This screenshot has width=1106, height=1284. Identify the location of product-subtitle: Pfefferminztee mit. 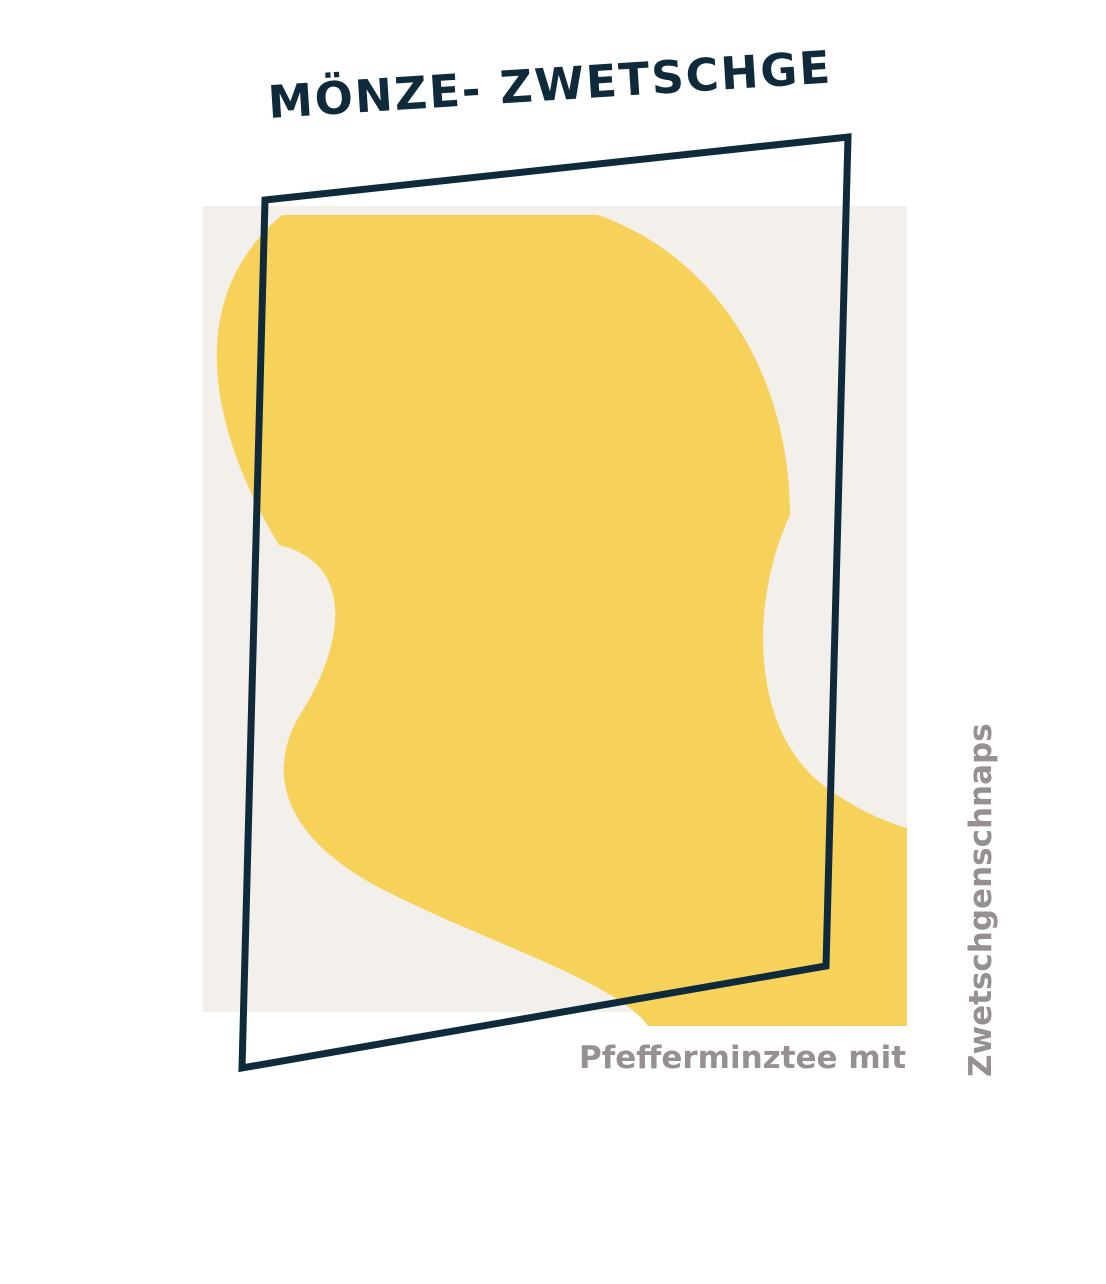
(743, 1058).